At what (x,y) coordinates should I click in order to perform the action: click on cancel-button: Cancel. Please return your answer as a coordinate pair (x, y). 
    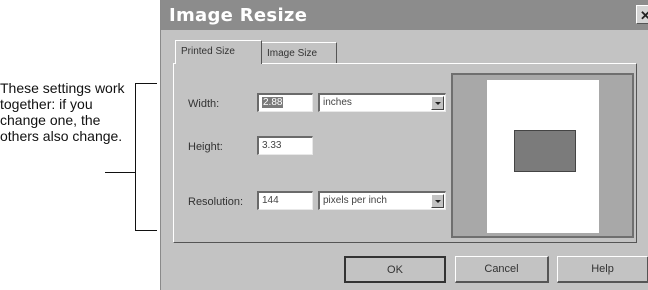
    Looking at the image, I should click on (502, 269).